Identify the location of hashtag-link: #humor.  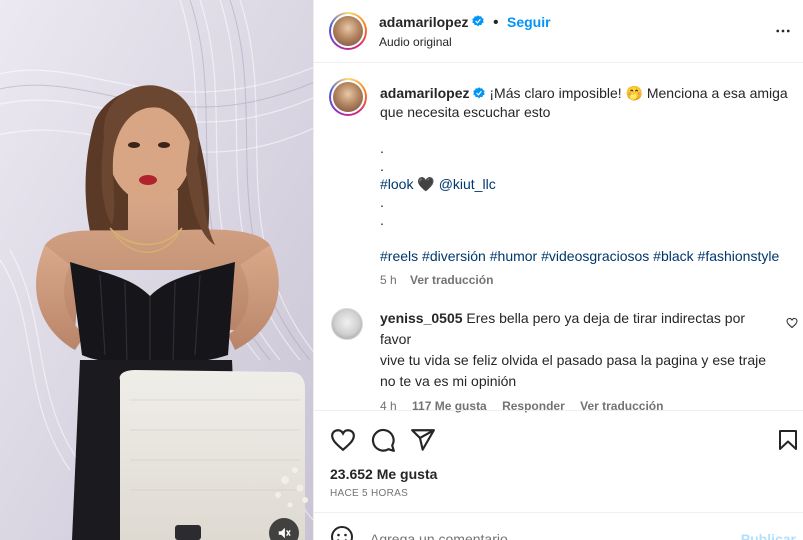
(513, 256).